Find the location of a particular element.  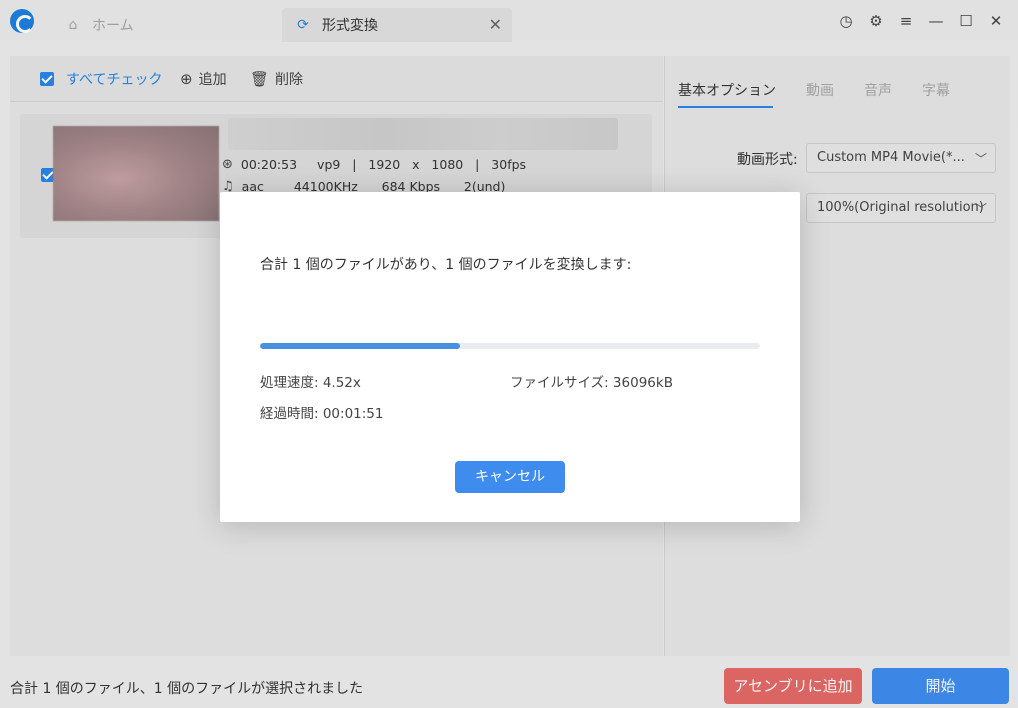

elapsed-time: 経過時間: 00:01:51 is located at coordinates (322, 414).